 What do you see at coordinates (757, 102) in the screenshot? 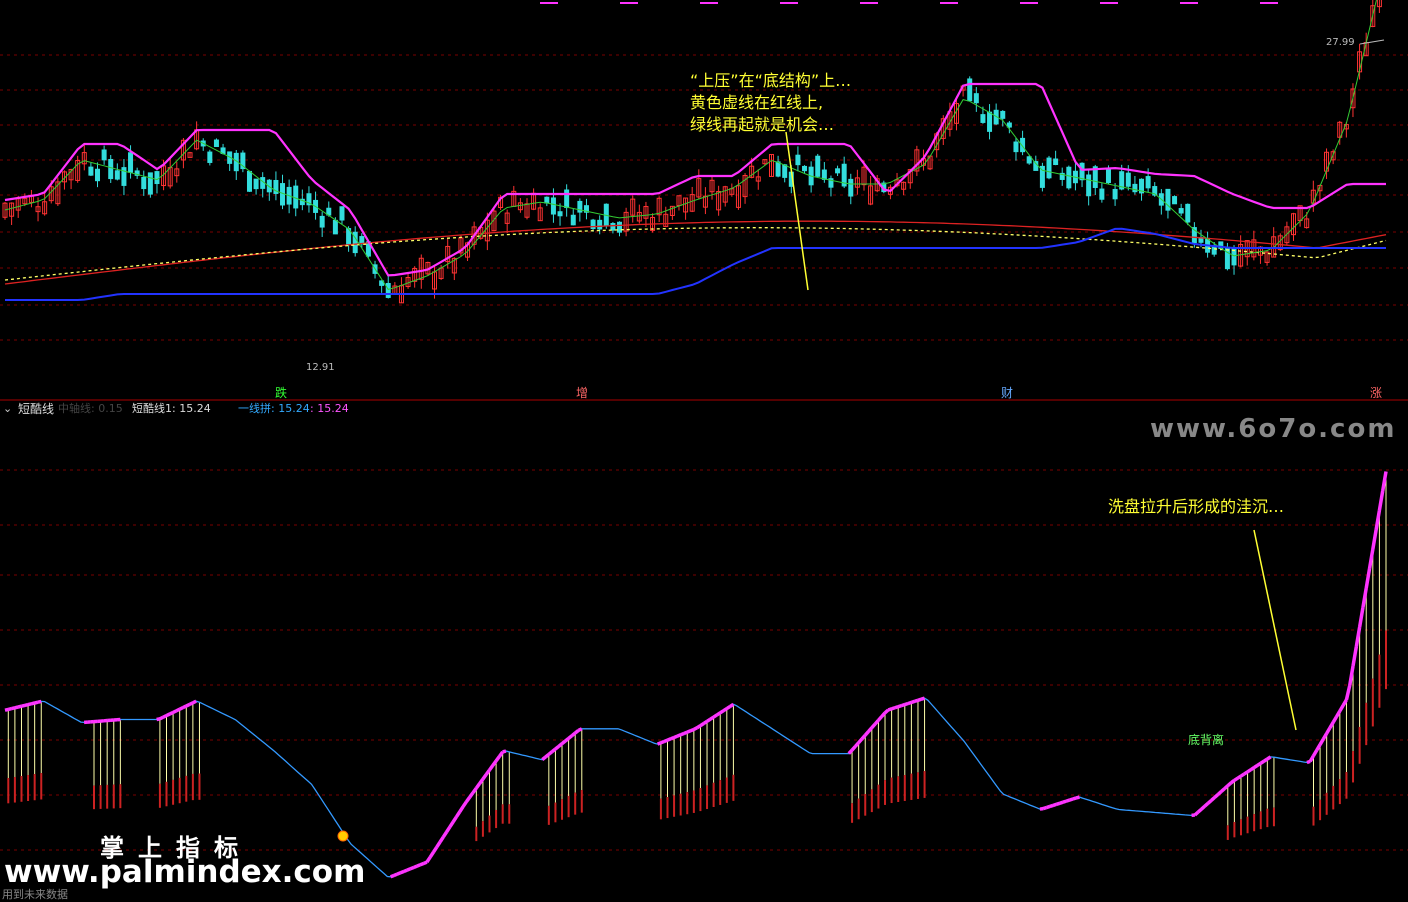
I see `annotation-top-line-2: 黄色虚线在红线上,` at bounding box center [757, 102].